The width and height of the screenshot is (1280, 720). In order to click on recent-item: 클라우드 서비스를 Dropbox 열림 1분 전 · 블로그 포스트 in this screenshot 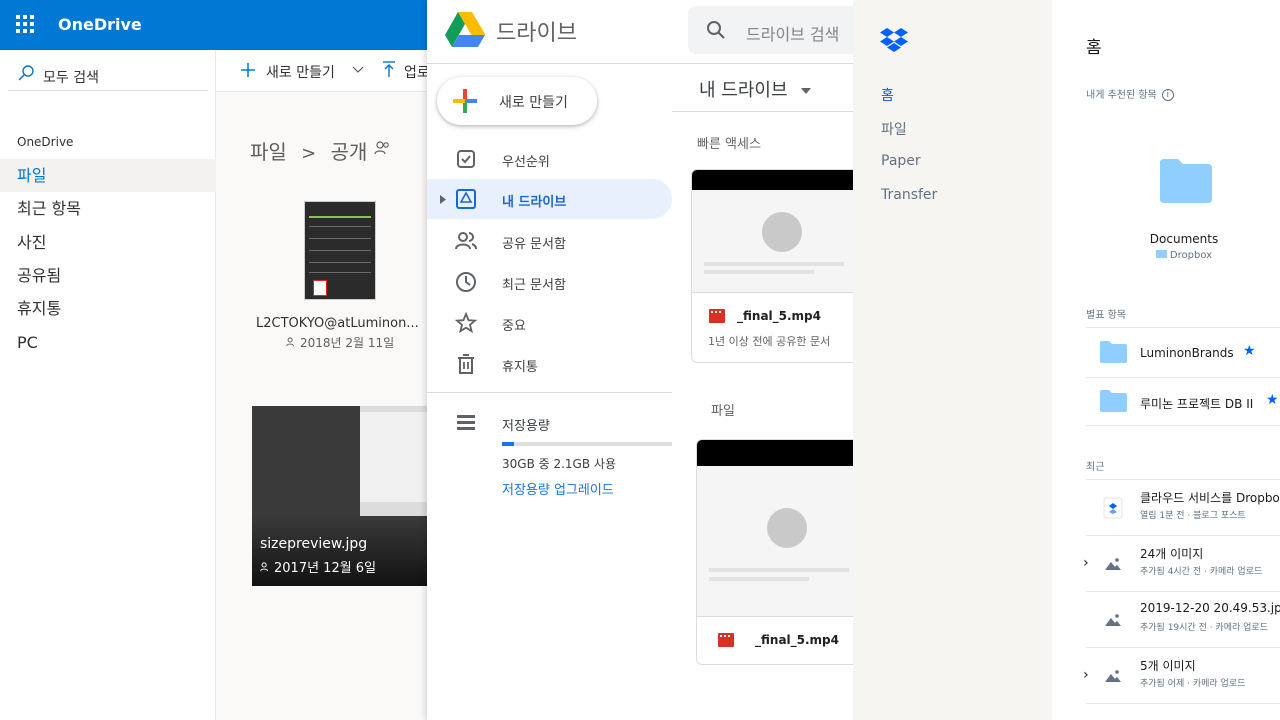, I will do `click(1183, 509)`.